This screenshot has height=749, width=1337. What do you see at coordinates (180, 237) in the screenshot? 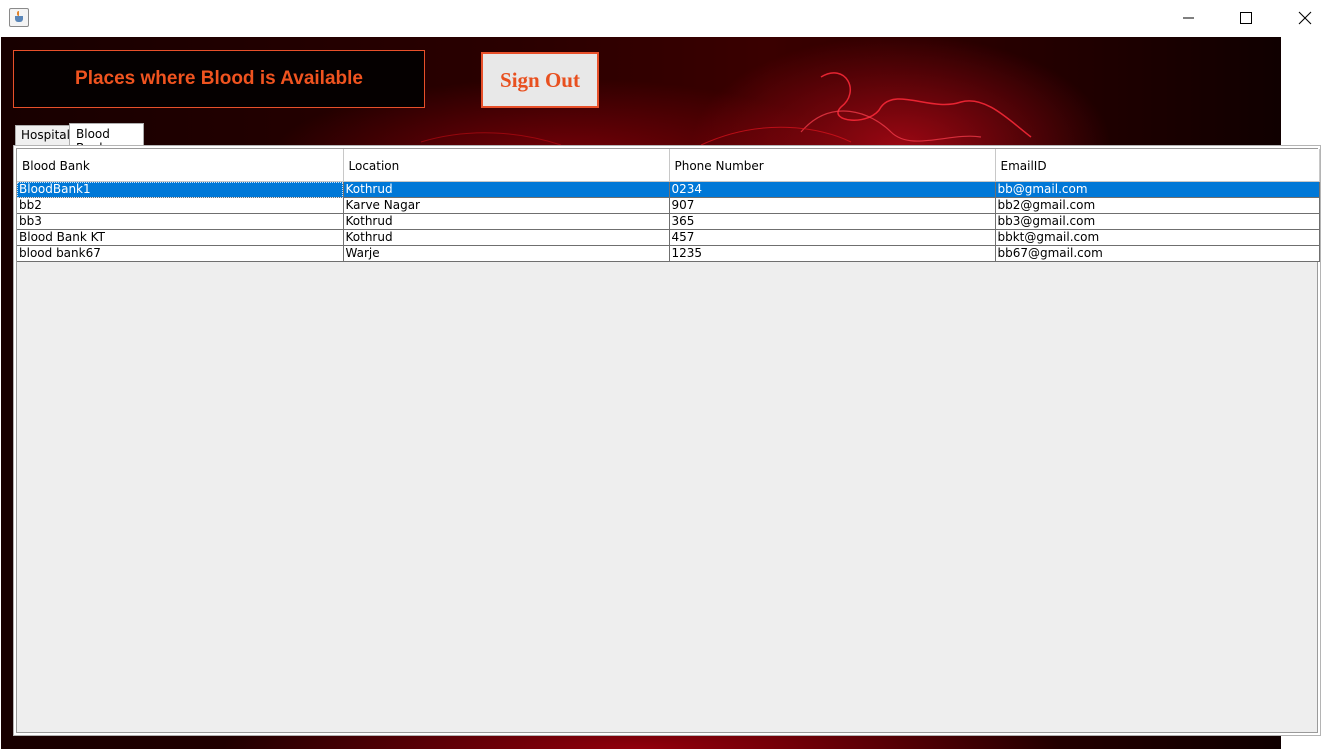
I see `table-cell: Blood Bank KT` at bounding box center [180, 237].